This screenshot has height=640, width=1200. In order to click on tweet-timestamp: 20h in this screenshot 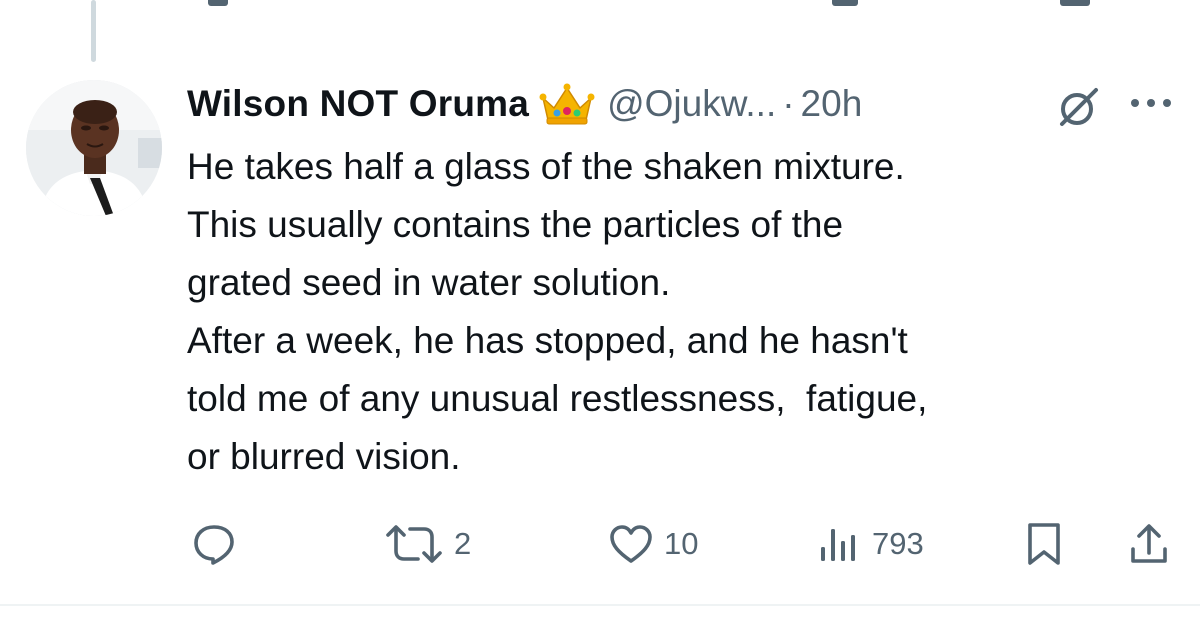, I will do `click(832, 104)`.